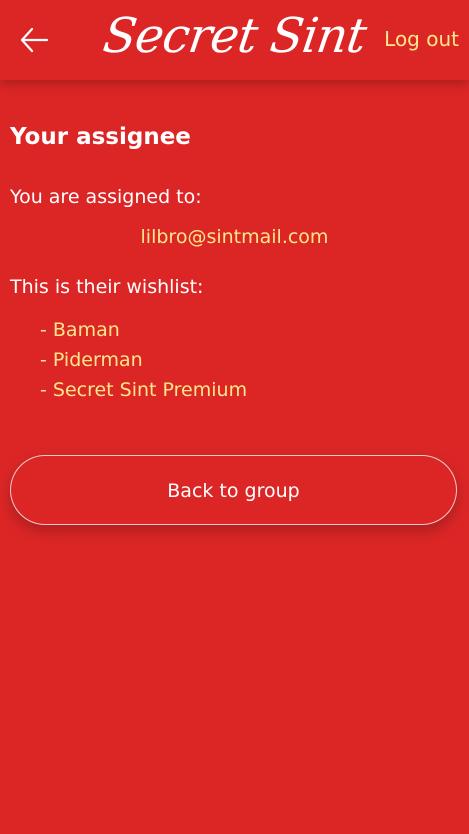 The width and height of the screenshot is (469, 834). I want to click on assignee-email: lilbro@sintmail.com, so click(234, 237).